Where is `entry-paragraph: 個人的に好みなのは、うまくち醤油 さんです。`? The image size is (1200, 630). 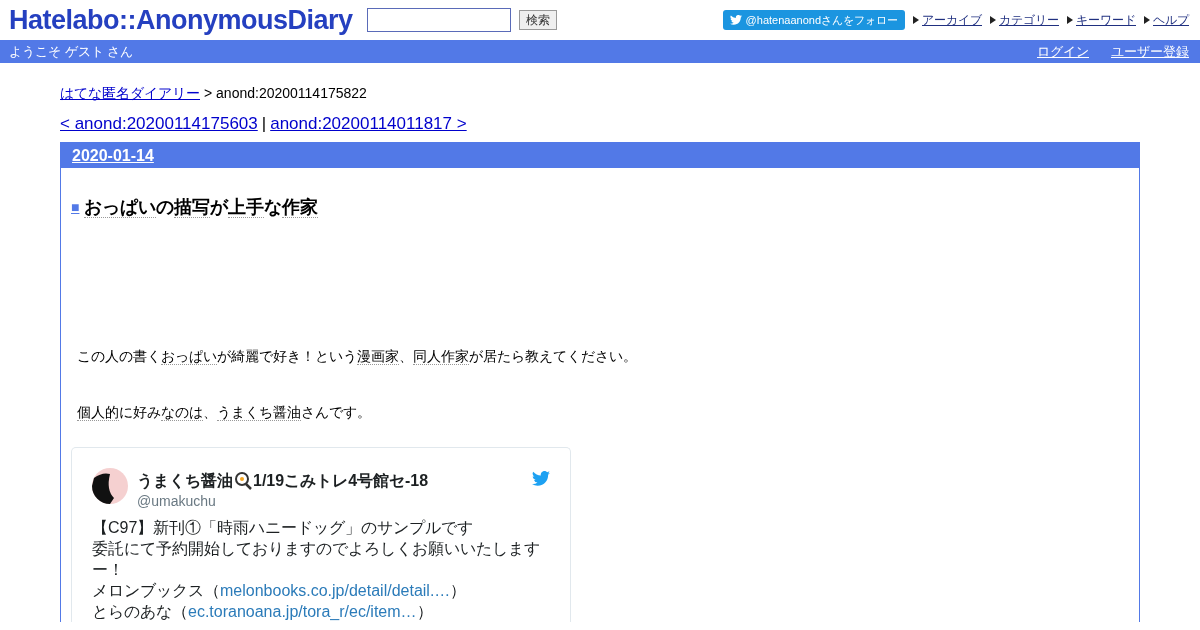 entry-paragraph: 個人的に好みなのは、うまくち醤油 さんです。 is located at coordinates (224, 413).